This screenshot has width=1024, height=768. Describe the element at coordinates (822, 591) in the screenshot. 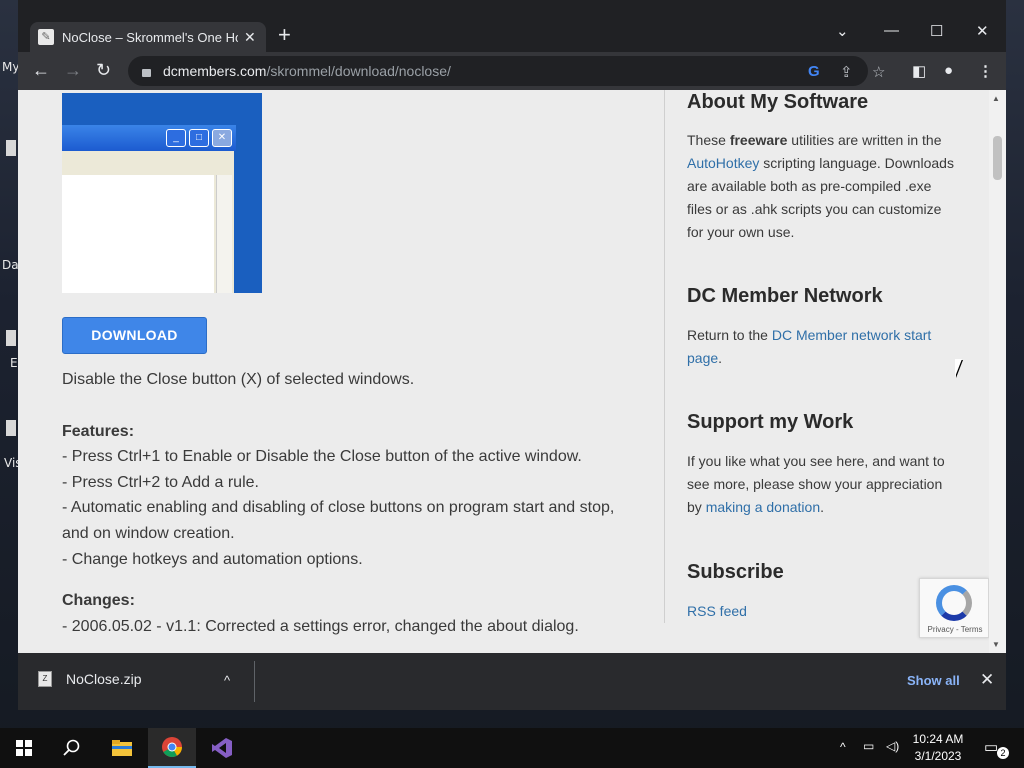

I see `subscribe-section: Subscribe RSS feed` at that location.